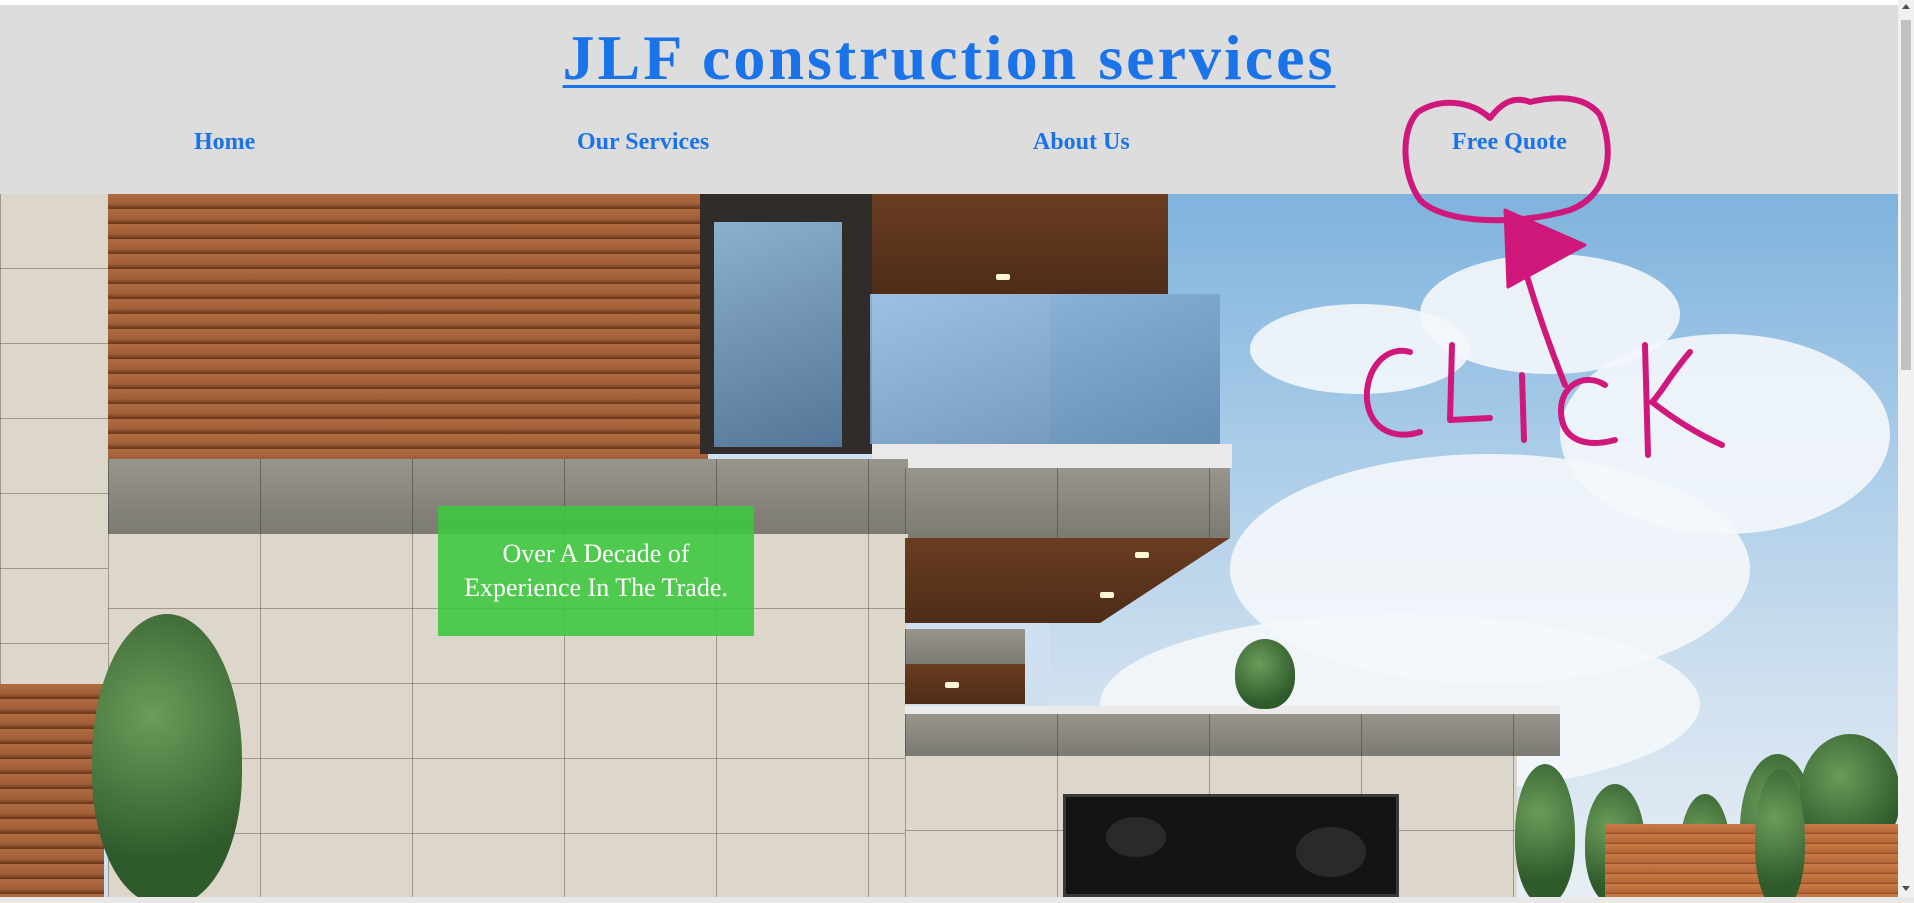 Image resolution: width=1914 pixels, height=903 pixels. Describe the element at coordinates (1045, 369) in the screenshot. I see `glass-balcony` at that location.